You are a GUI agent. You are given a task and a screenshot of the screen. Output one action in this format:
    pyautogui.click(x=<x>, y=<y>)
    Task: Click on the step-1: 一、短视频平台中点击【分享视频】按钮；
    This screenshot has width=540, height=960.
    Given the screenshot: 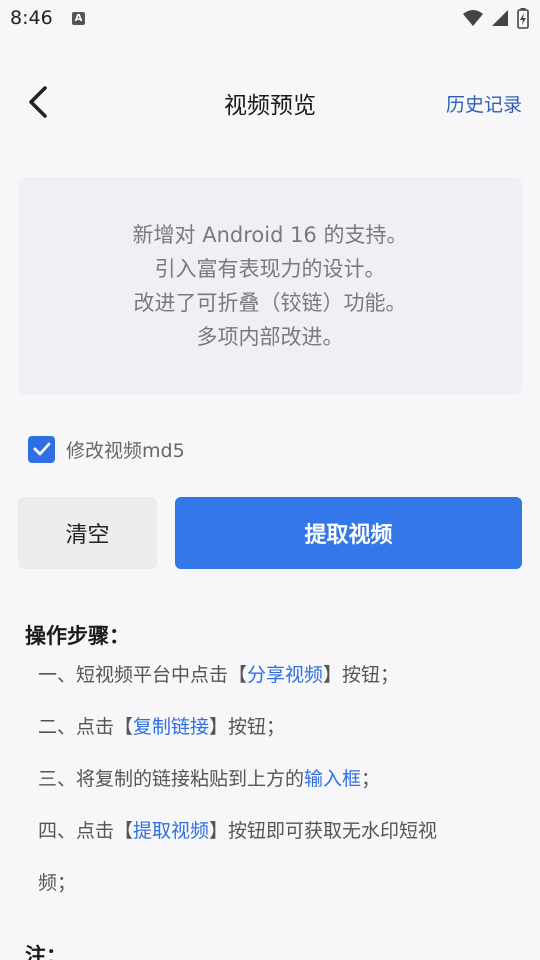 What is the action you would take?
    pyautogui.click(x=218, y=673)
    